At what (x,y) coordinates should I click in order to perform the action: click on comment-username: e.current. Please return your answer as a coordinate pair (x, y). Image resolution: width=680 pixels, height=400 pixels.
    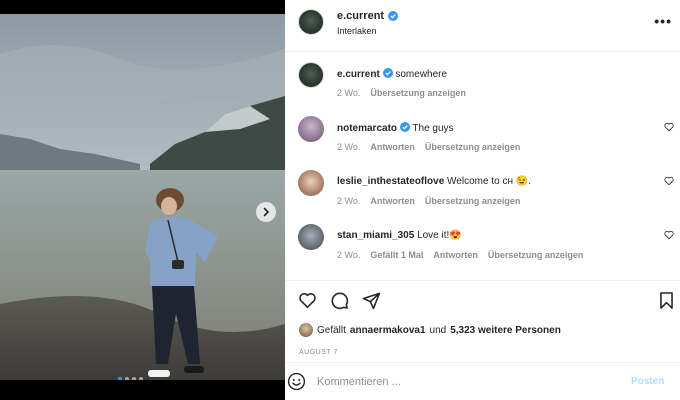
    Looking at the image, I should click on (358, 74).